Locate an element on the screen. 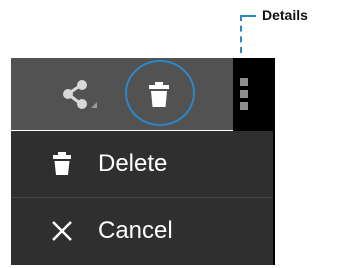  menu-item-cancel-label: Cancel is located at coordinates (135, 230).